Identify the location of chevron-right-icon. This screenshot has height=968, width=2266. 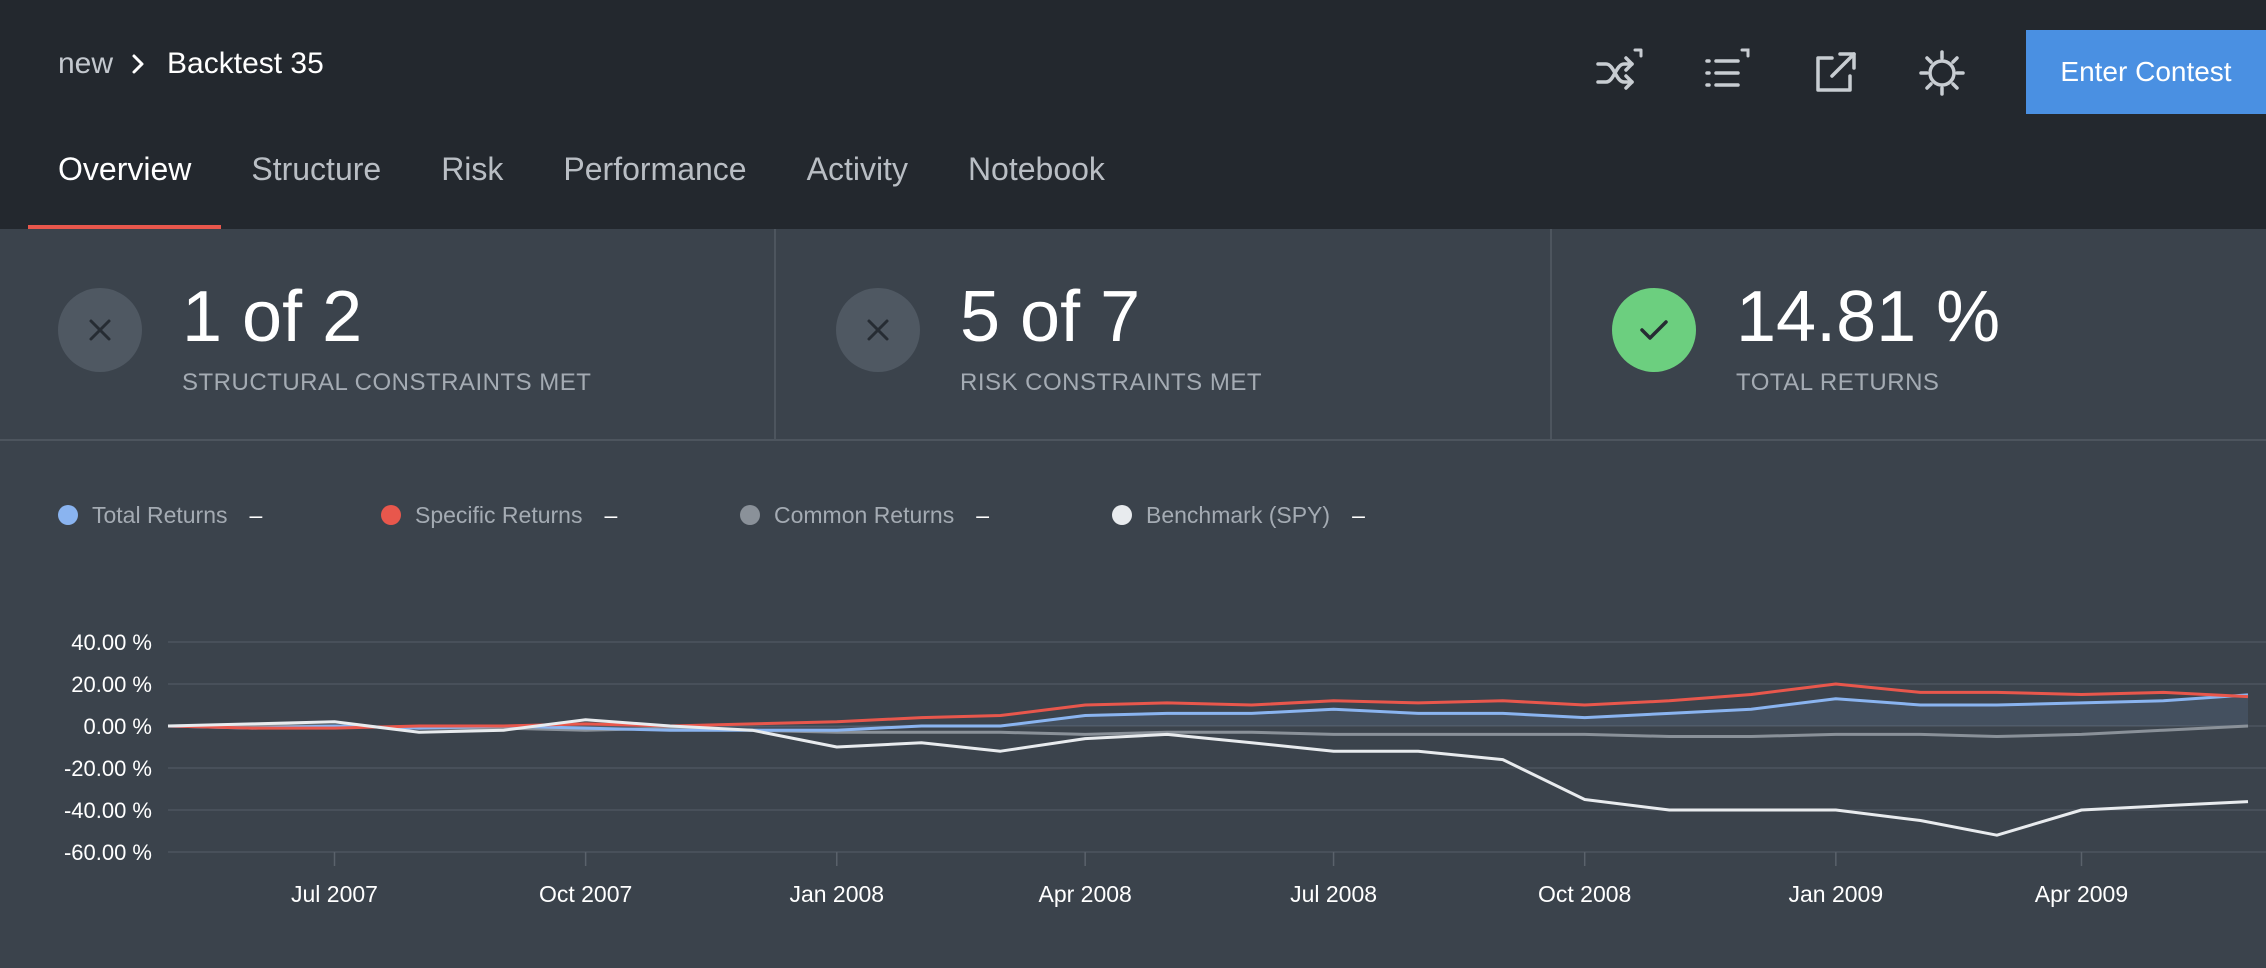
(138, 64).